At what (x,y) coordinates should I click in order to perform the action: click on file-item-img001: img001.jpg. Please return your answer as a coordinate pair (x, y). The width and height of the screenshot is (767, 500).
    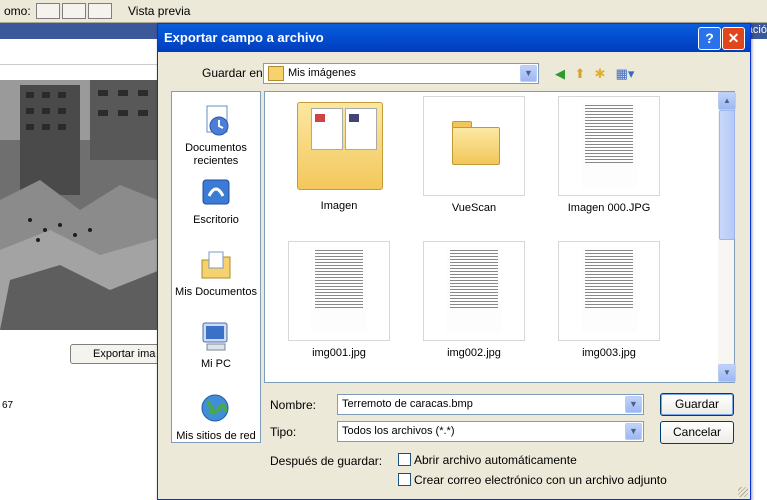
    Looking at the image, I should click on (339, 300).